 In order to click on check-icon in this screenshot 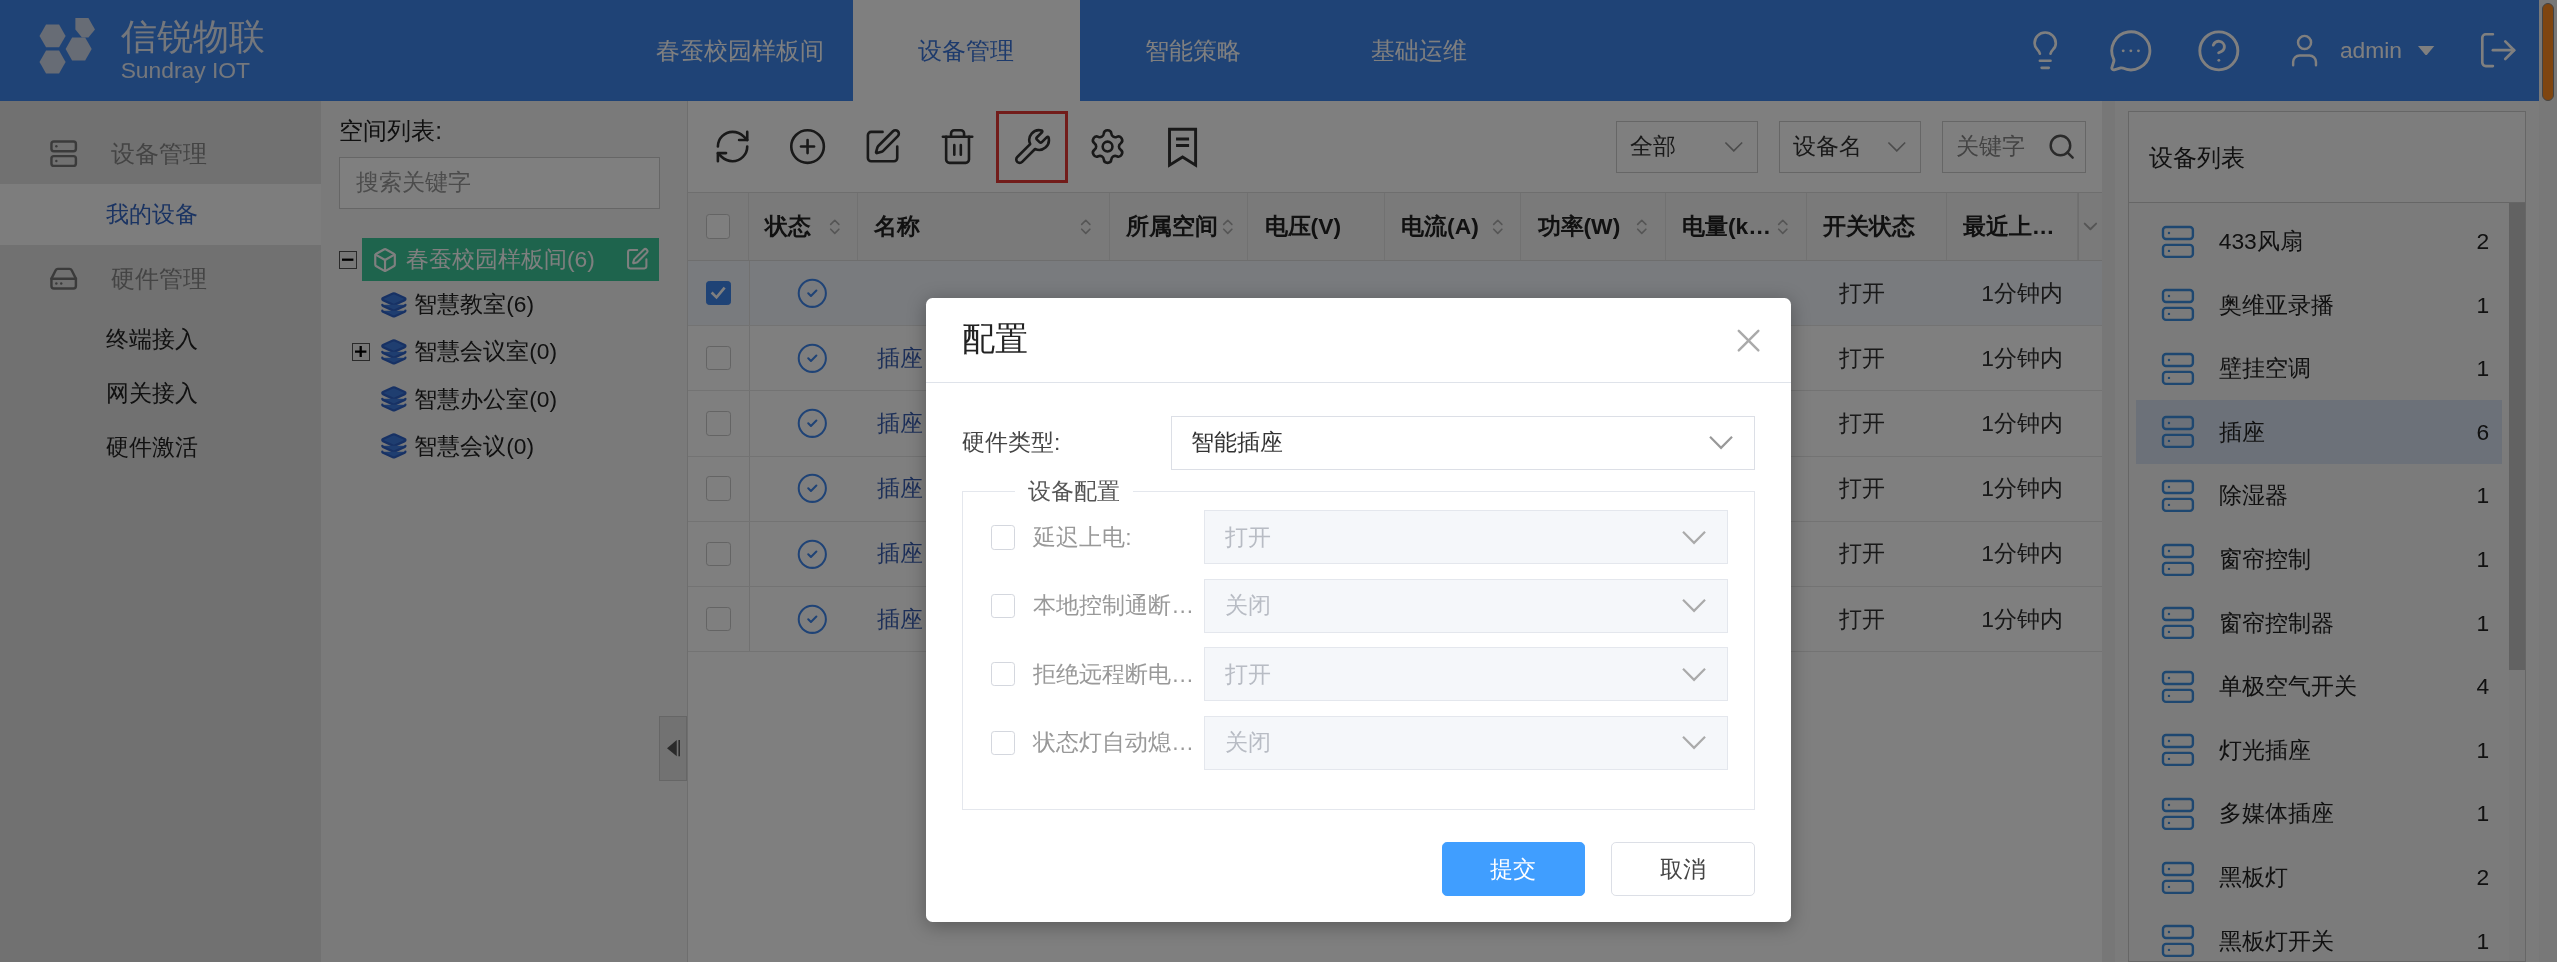, I will do `click(718, 293)`.